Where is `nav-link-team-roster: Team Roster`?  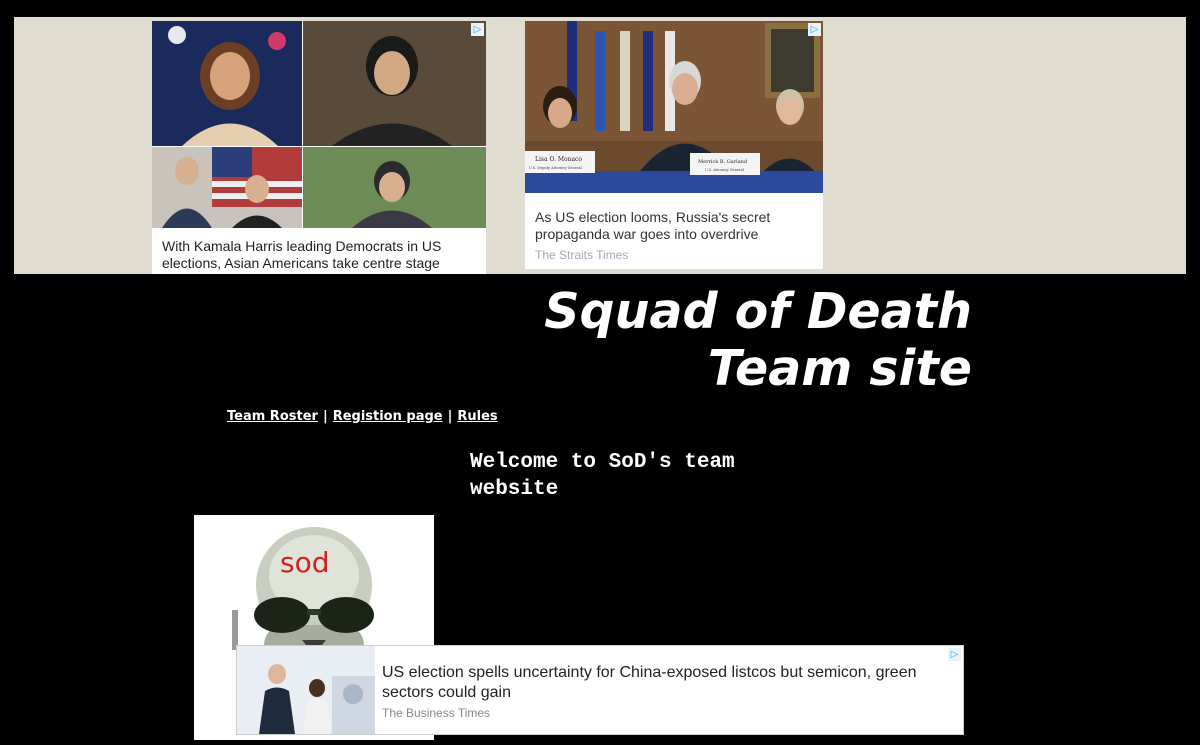
nav-link-team-roster: Team Roster is located at coordinates (272, 416).